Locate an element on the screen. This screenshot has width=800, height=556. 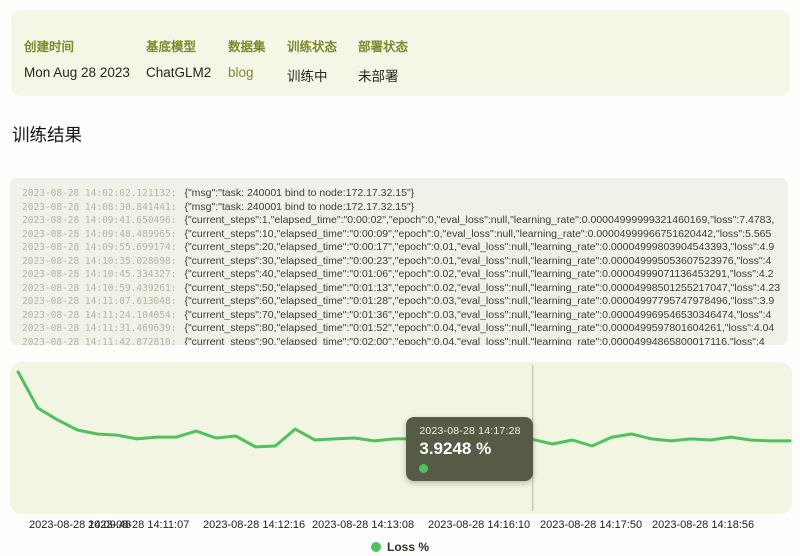
chart-legend: Loss % is located at coordinates (400, 547).